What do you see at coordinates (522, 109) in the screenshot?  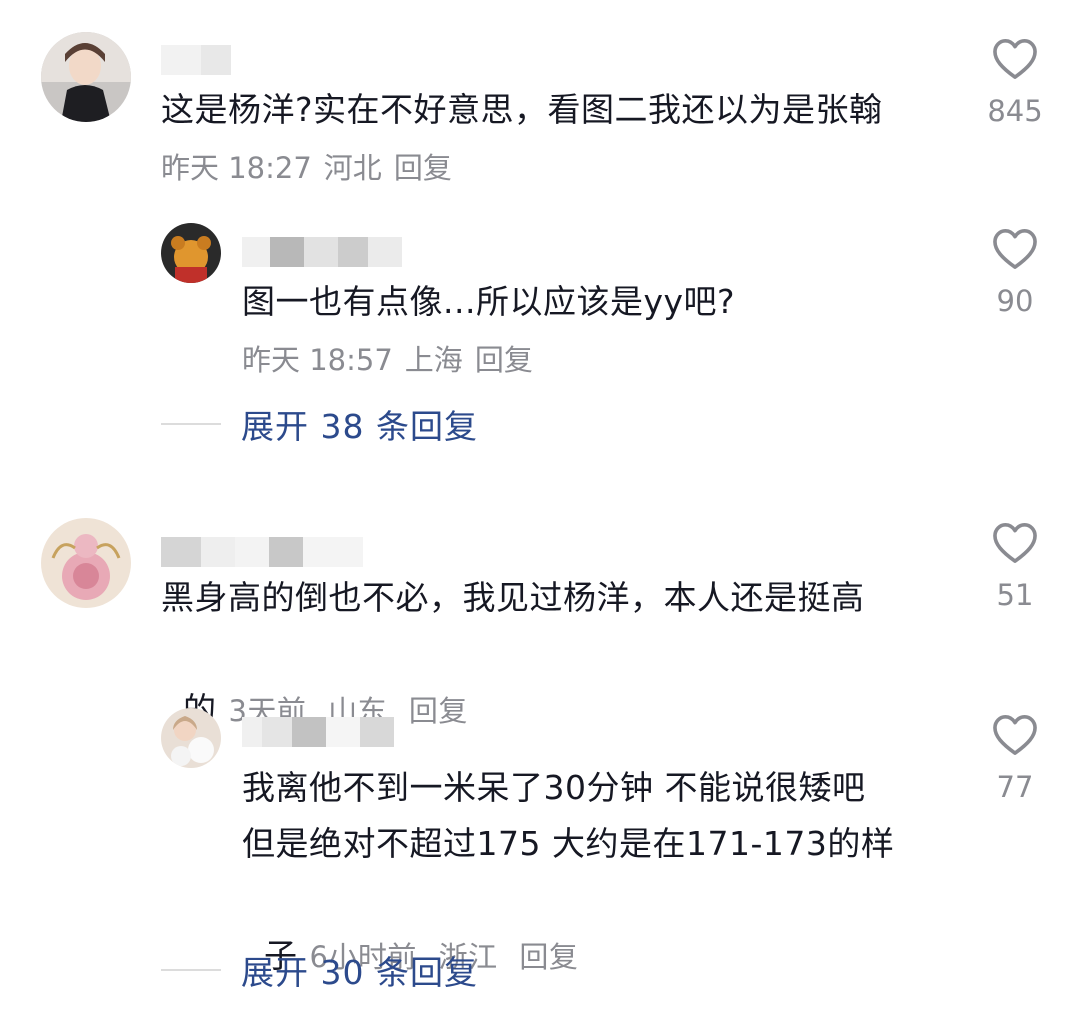 I see `comment-text: 这是杨洋?实在不好意思，看图二我还以为是张翰` at bounding box center [522, 109].